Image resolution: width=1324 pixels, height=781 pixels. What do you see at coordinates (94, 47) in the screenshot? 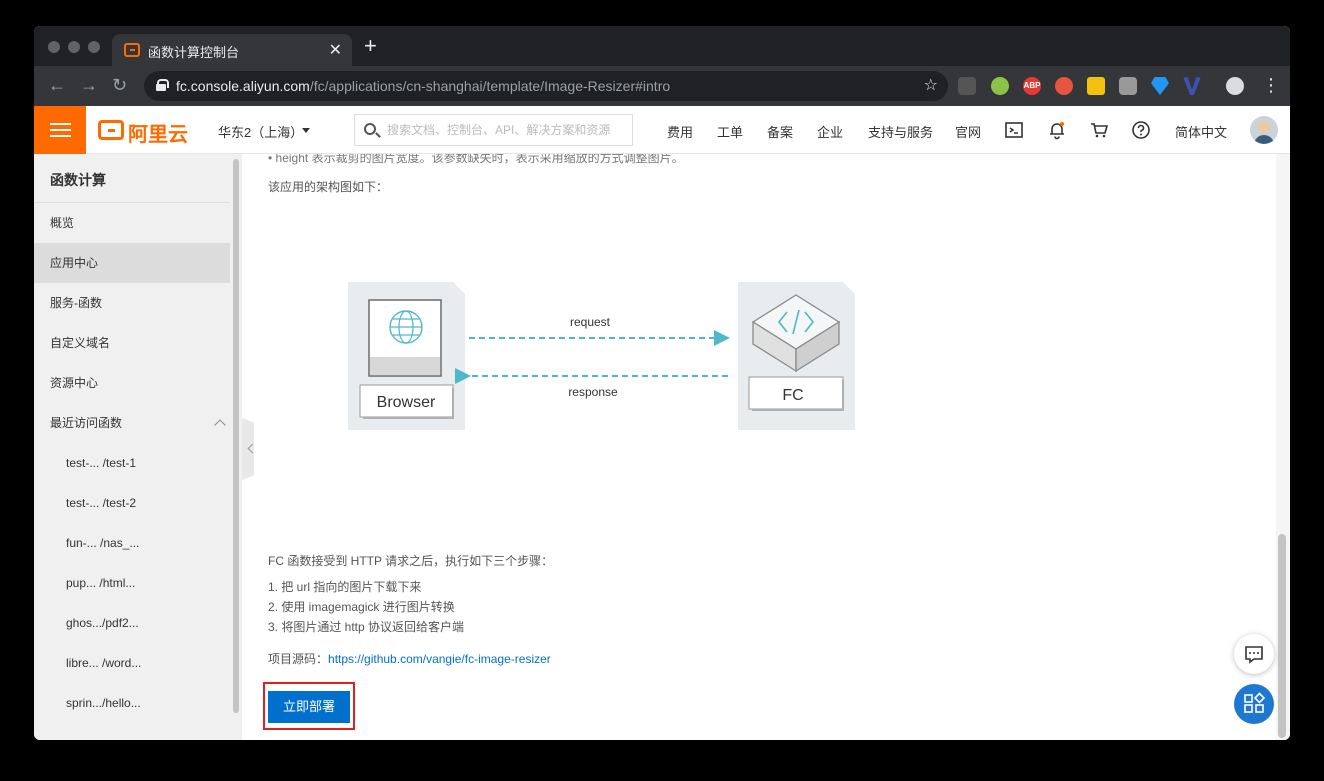
I see `window-maximize-dot` at bounding box center [94, 47].